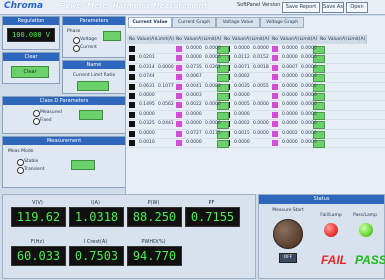 Image resolution: width=385 pixels, height=280 pixels. I want to click on table-row: 0.0000 0.0003 0.0000 0.0000 0.0000, so click(256, 97).